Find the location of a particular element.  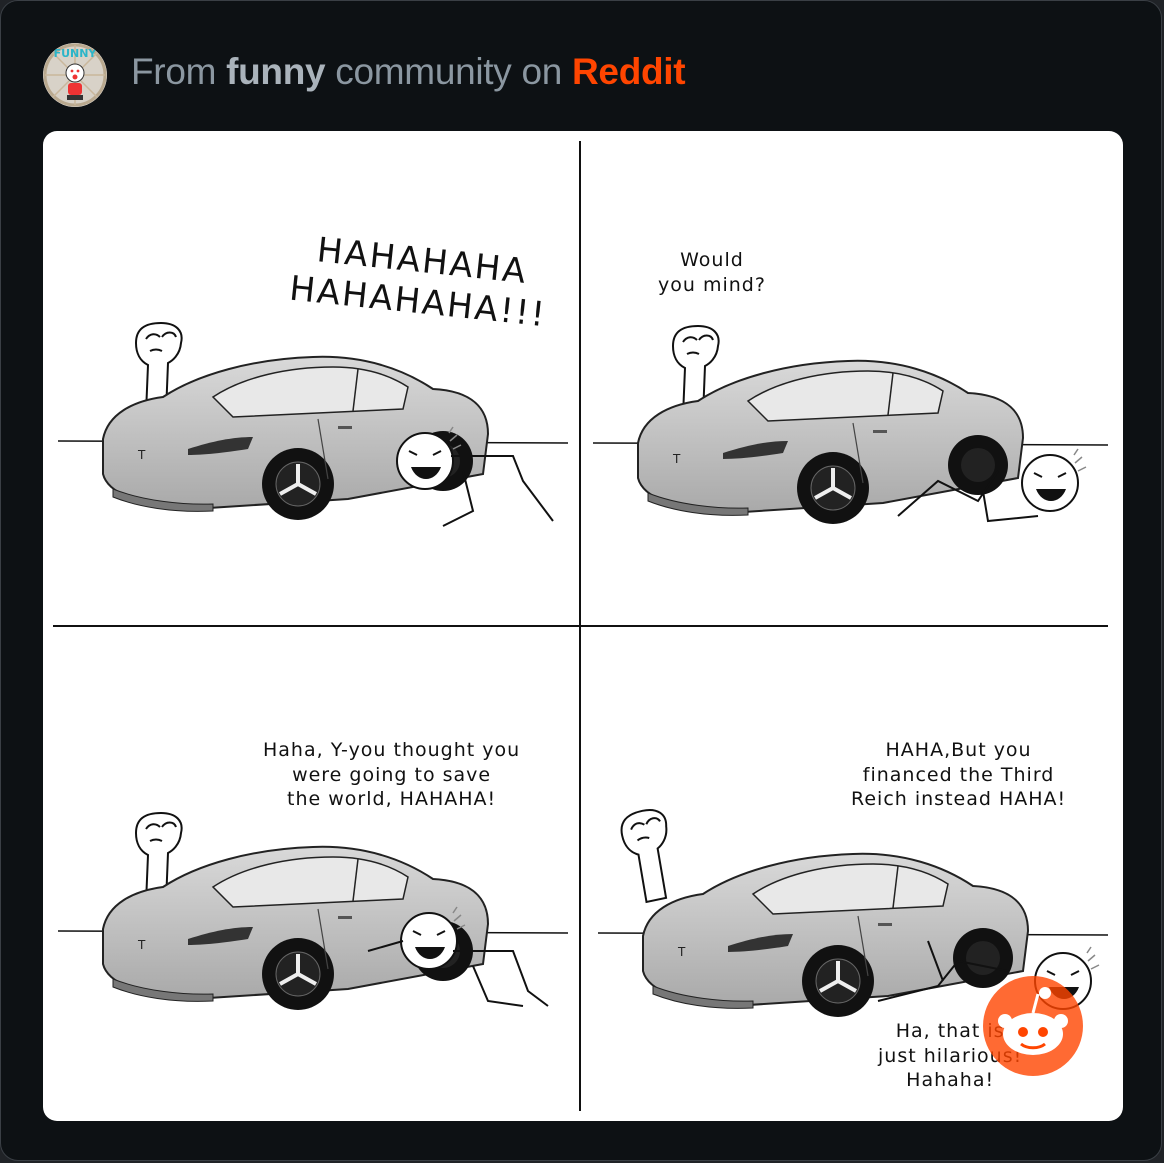

svg-text: FUNNY is located at coordinates (76, 53).